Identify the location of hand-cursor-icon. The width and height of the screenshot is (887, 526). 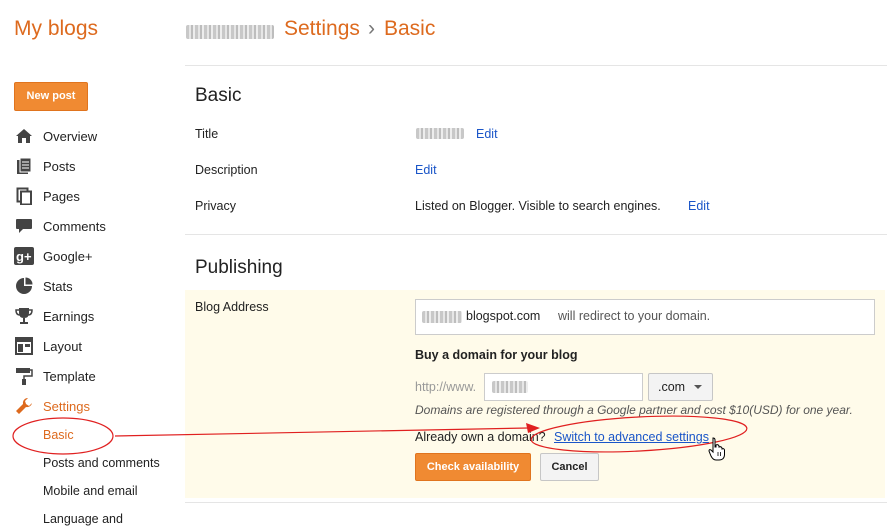
(716, 449).